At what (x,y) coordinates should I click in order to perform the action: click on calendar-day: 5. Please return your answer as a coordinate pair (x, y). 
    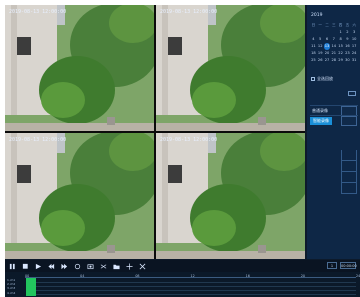
    Looking at the image, I should click on (320, 39).